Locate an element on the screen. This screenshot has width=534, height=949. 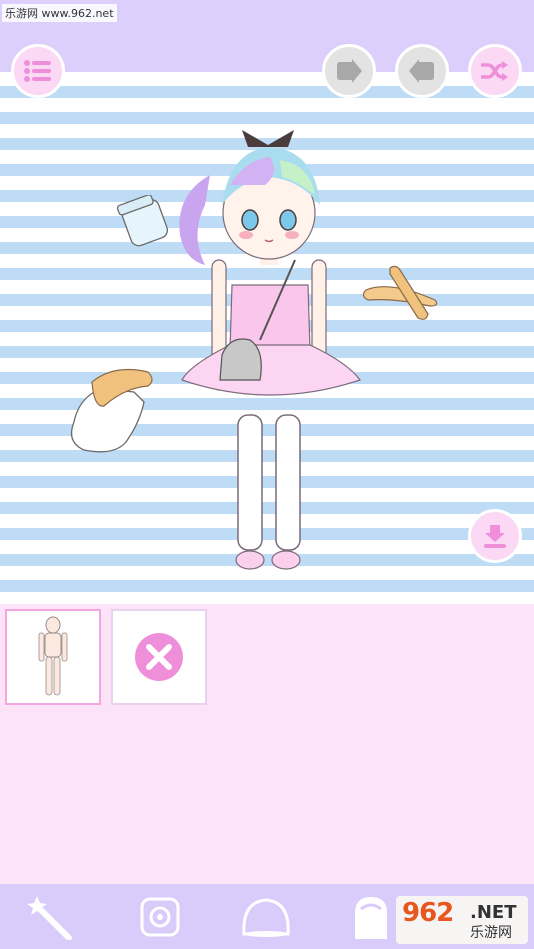
remove-item-slot is located at coordinates (159, 657).